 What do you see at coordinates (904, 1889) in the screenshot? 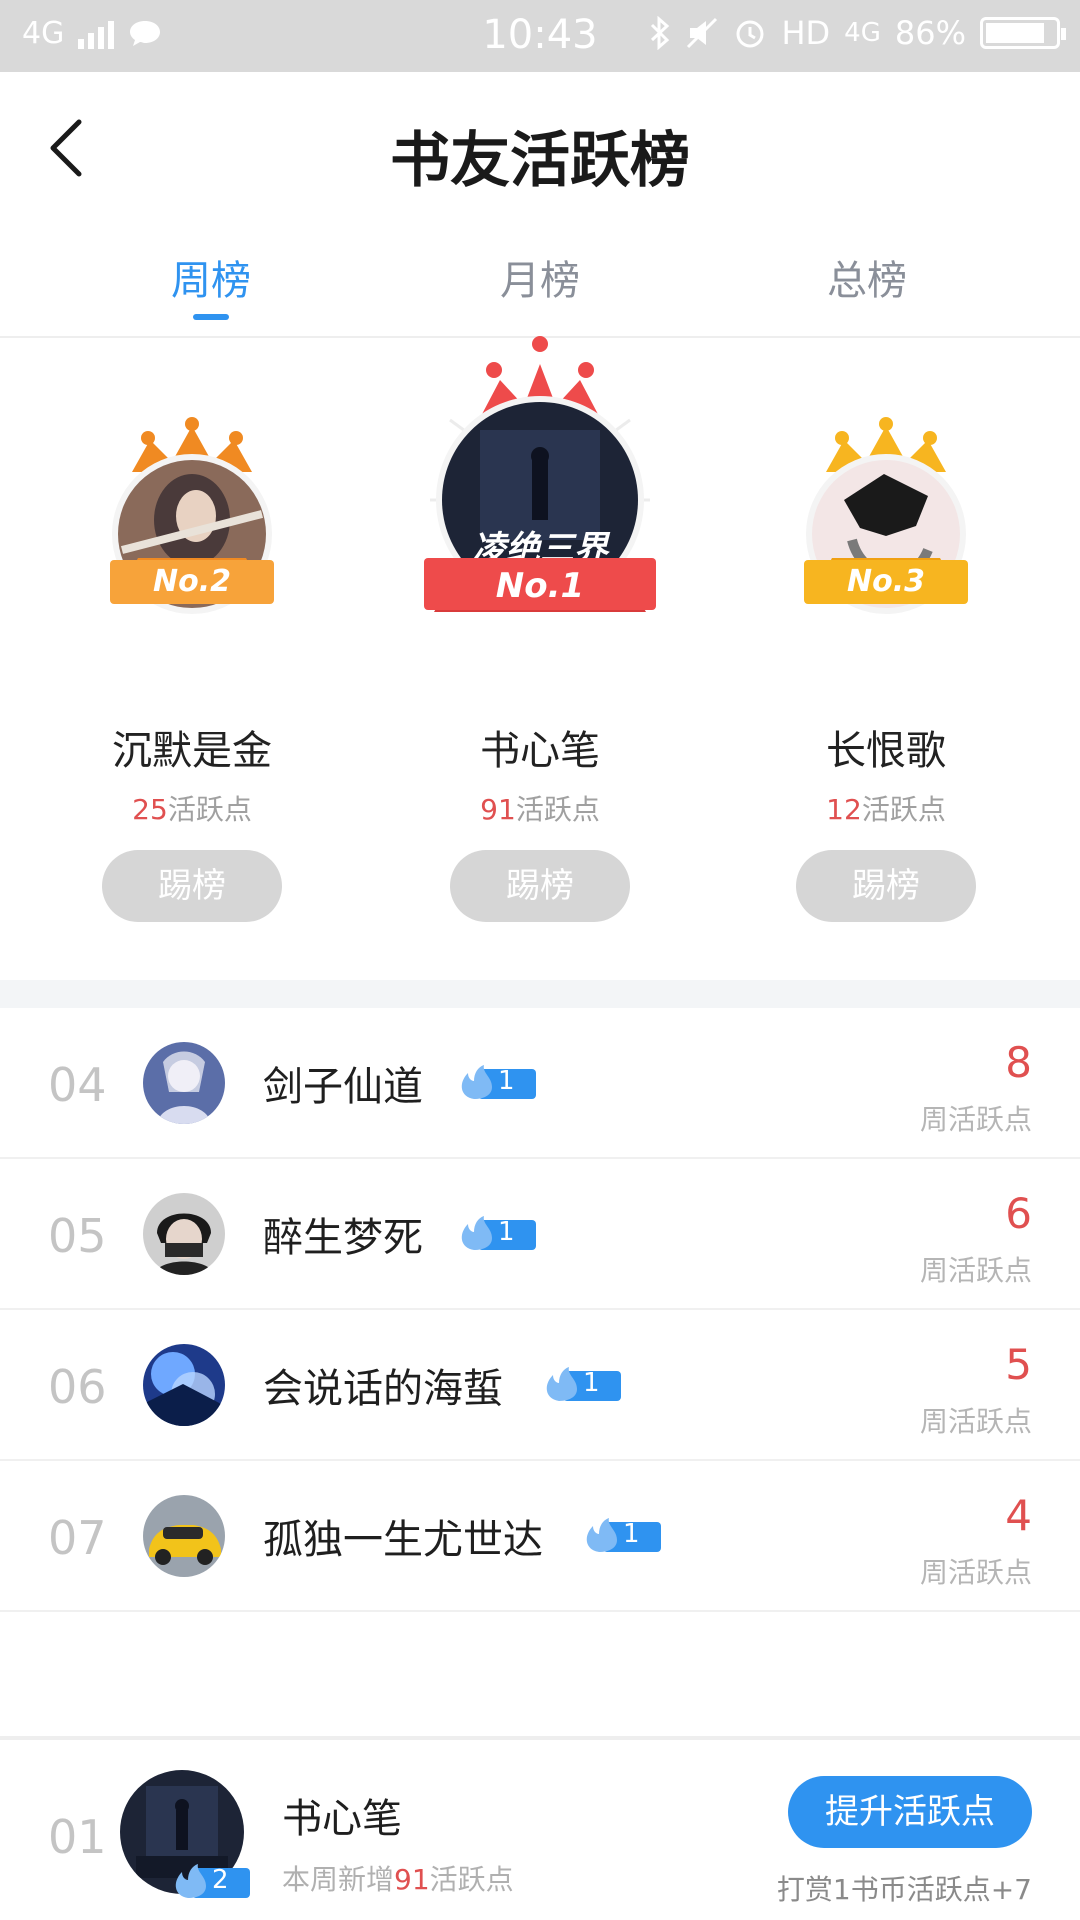
I see `reward-note: 打赏1书币活跃点+7` at bounding box center [904, 1889].